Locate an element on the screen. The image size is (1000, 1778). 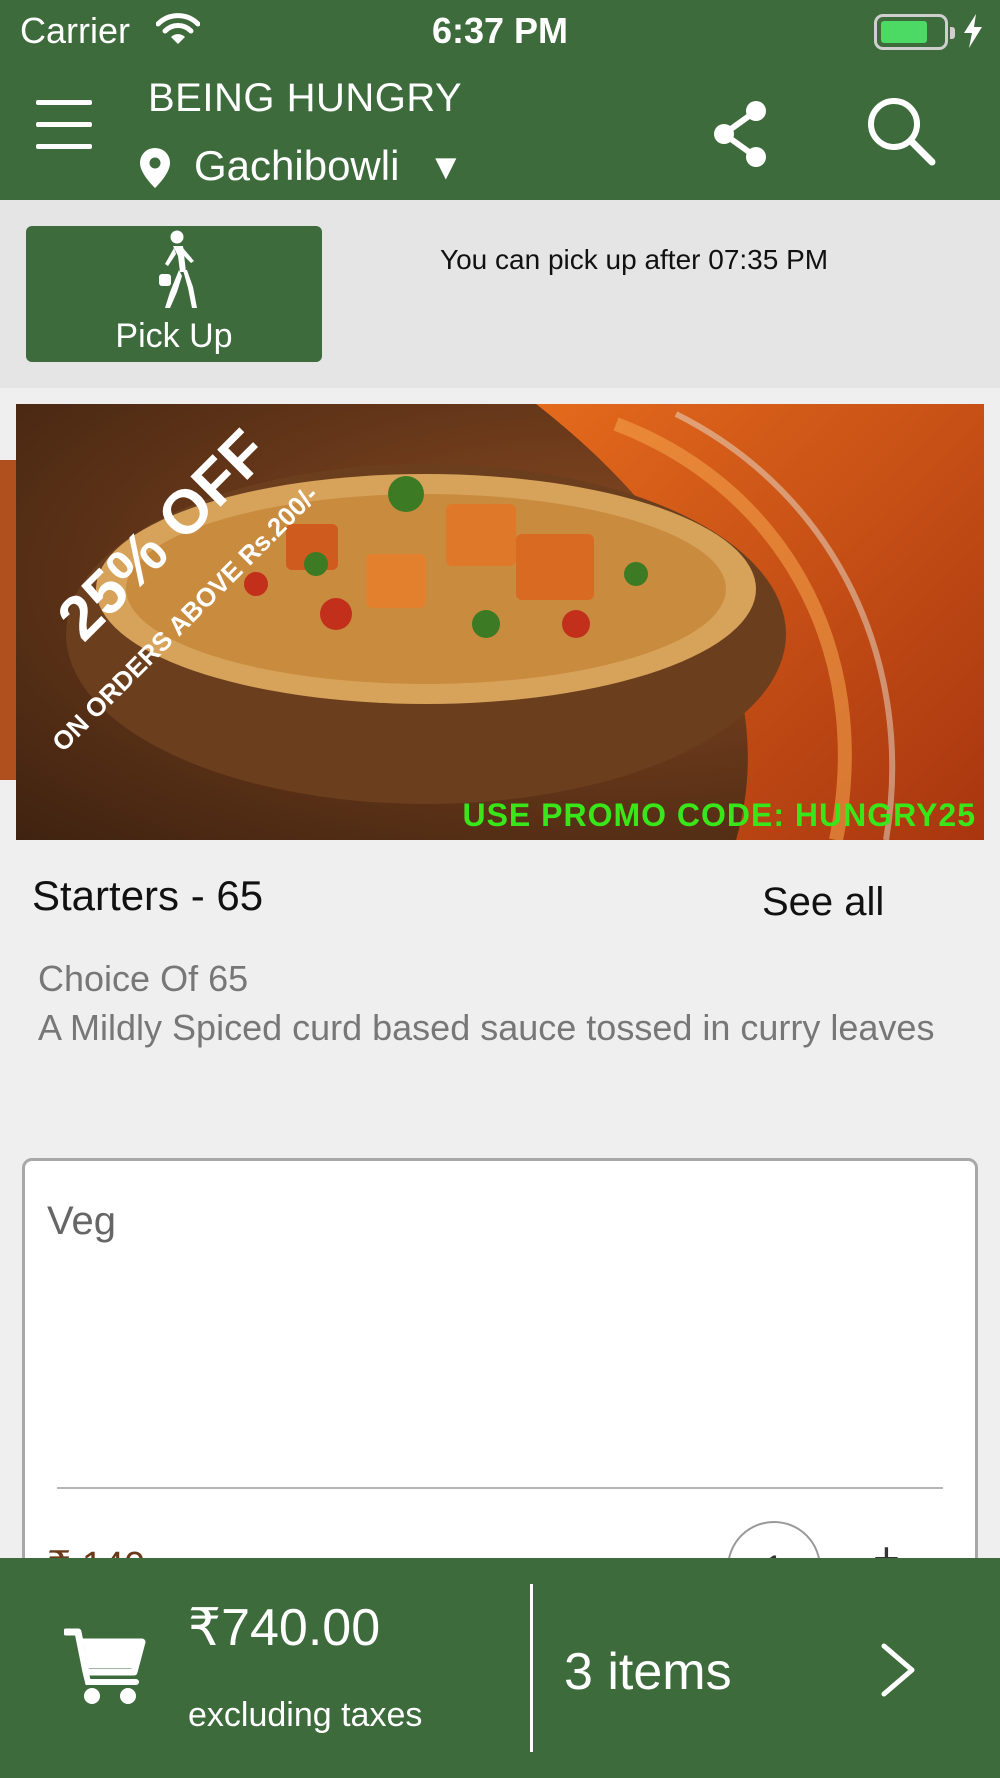
pickup-button: Pick Up is located at coordinates (174, 294).